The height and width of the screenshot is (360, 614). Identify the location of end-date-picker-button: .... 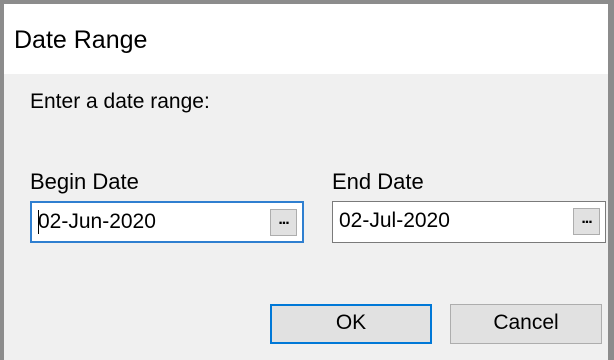
(586, 221).